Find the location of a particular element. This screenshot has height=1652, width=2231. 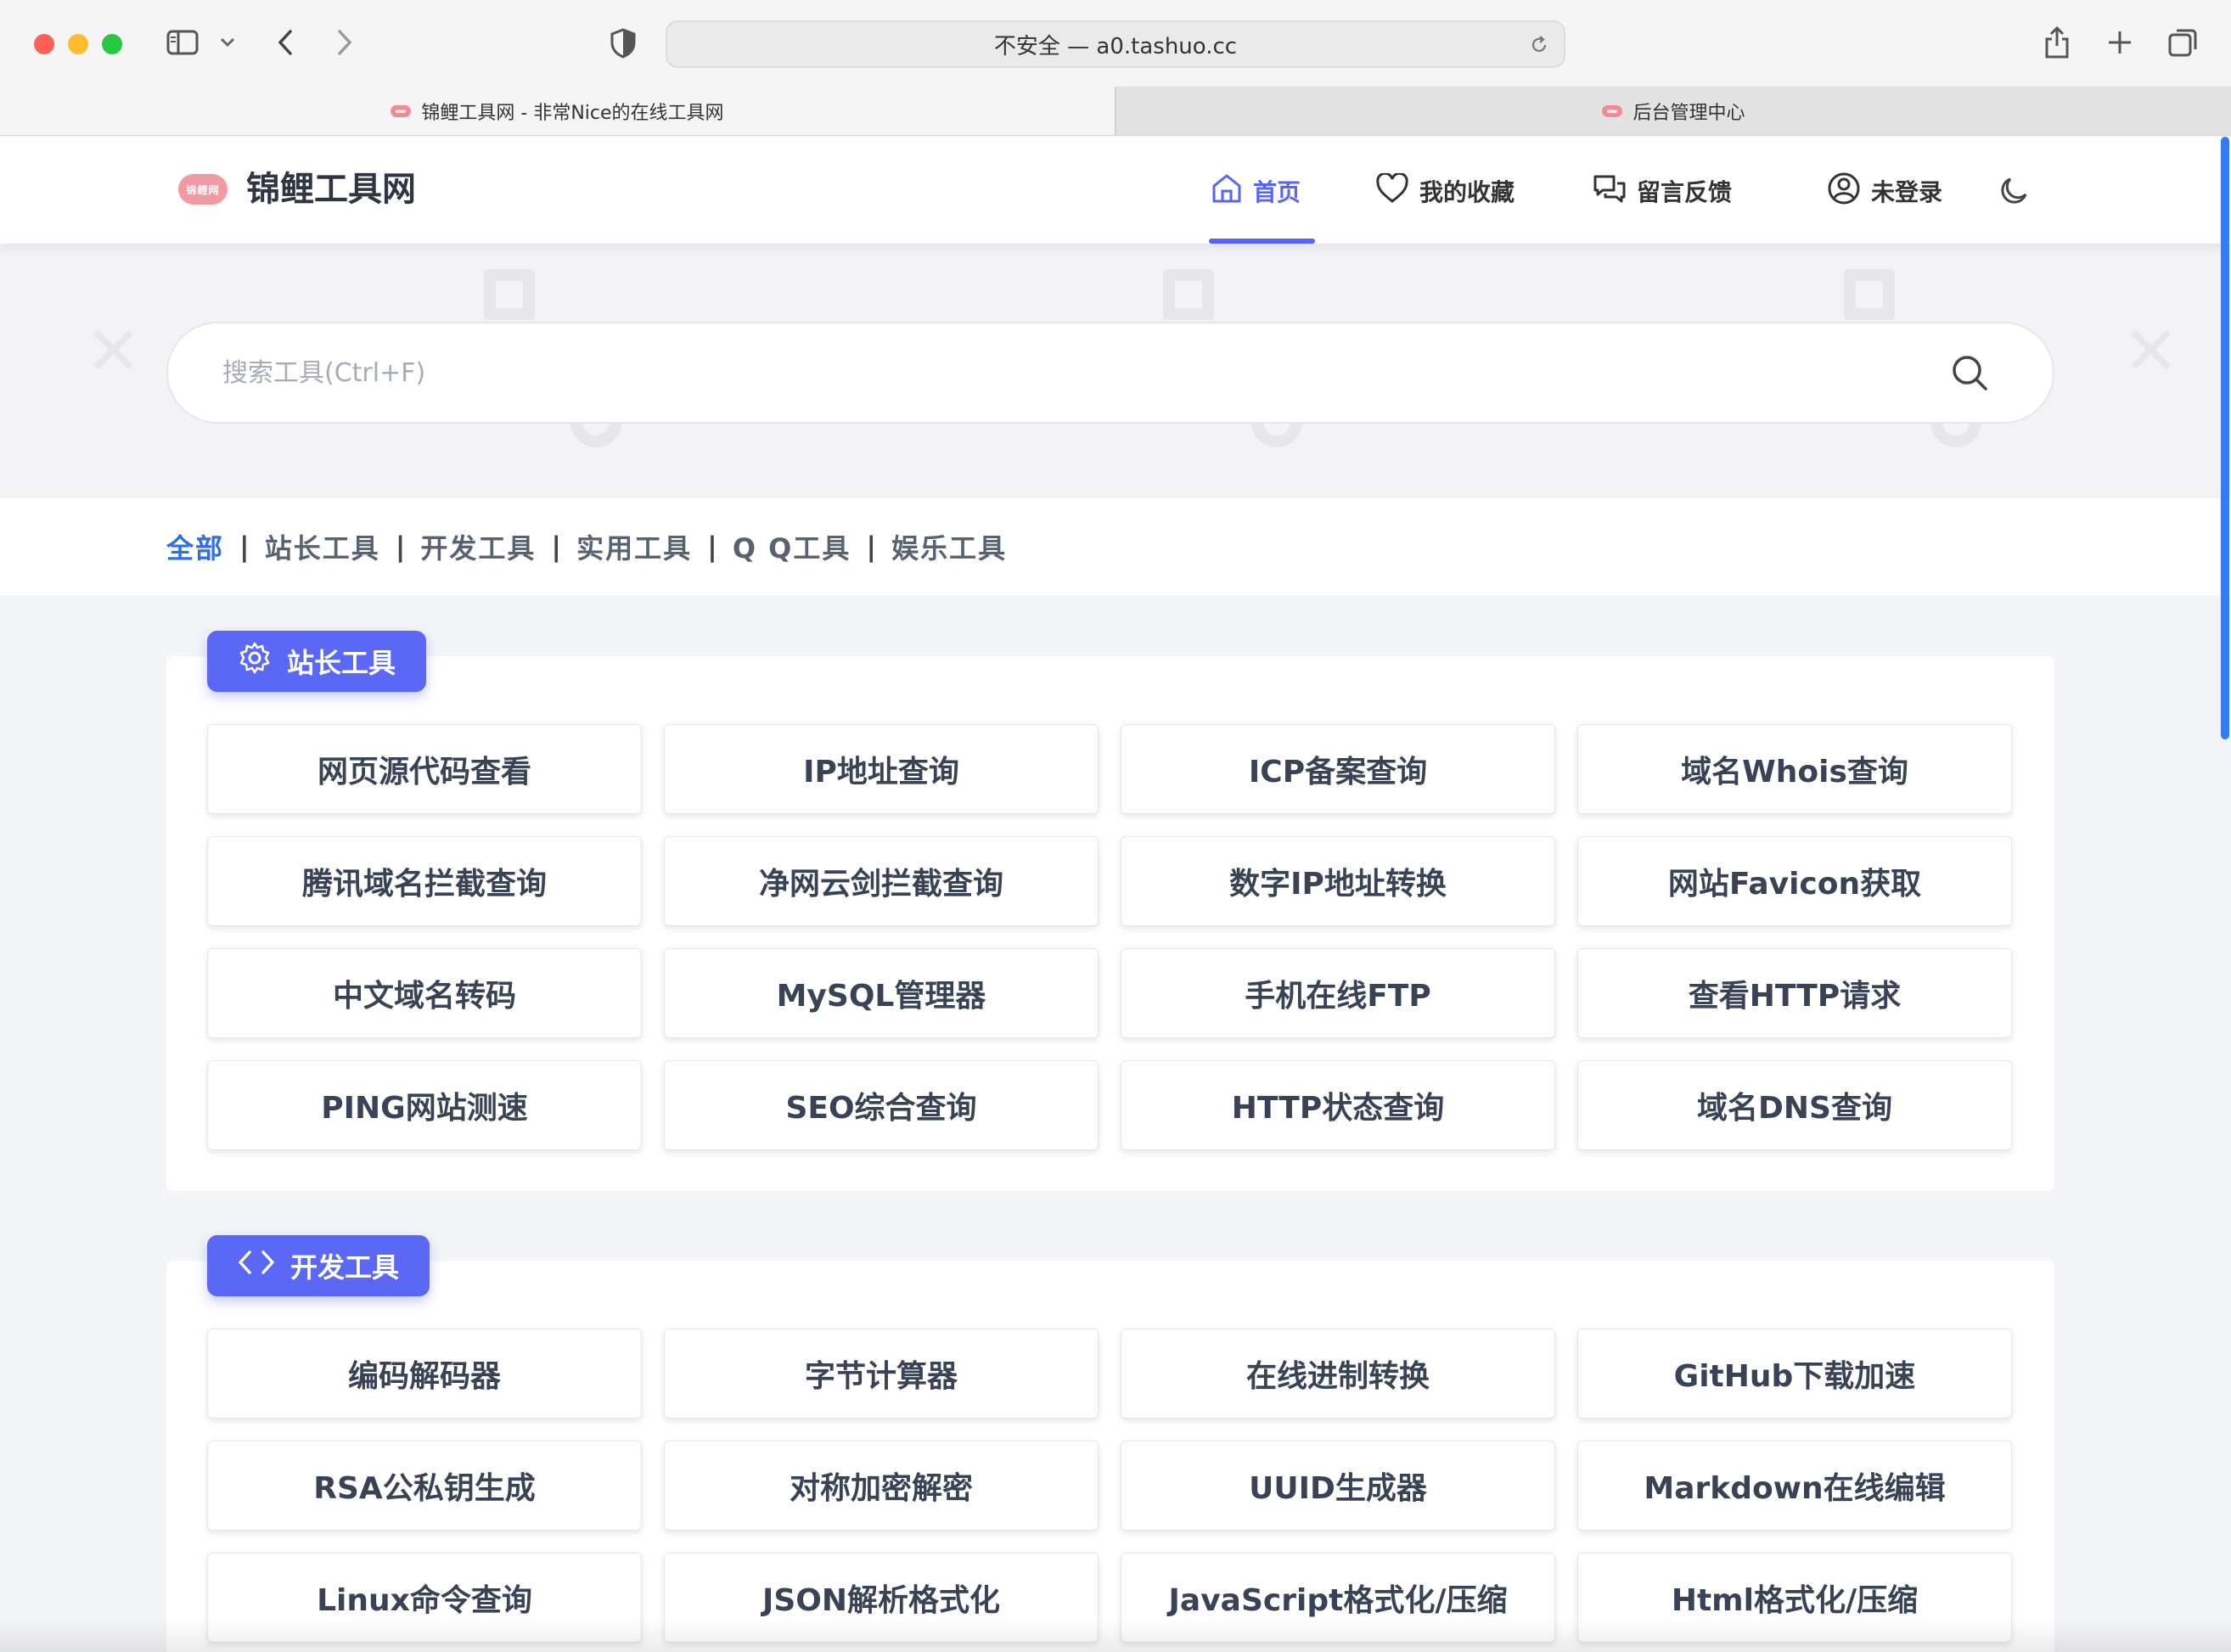

nav-active-indicator is located at coordinates (1262, 241).